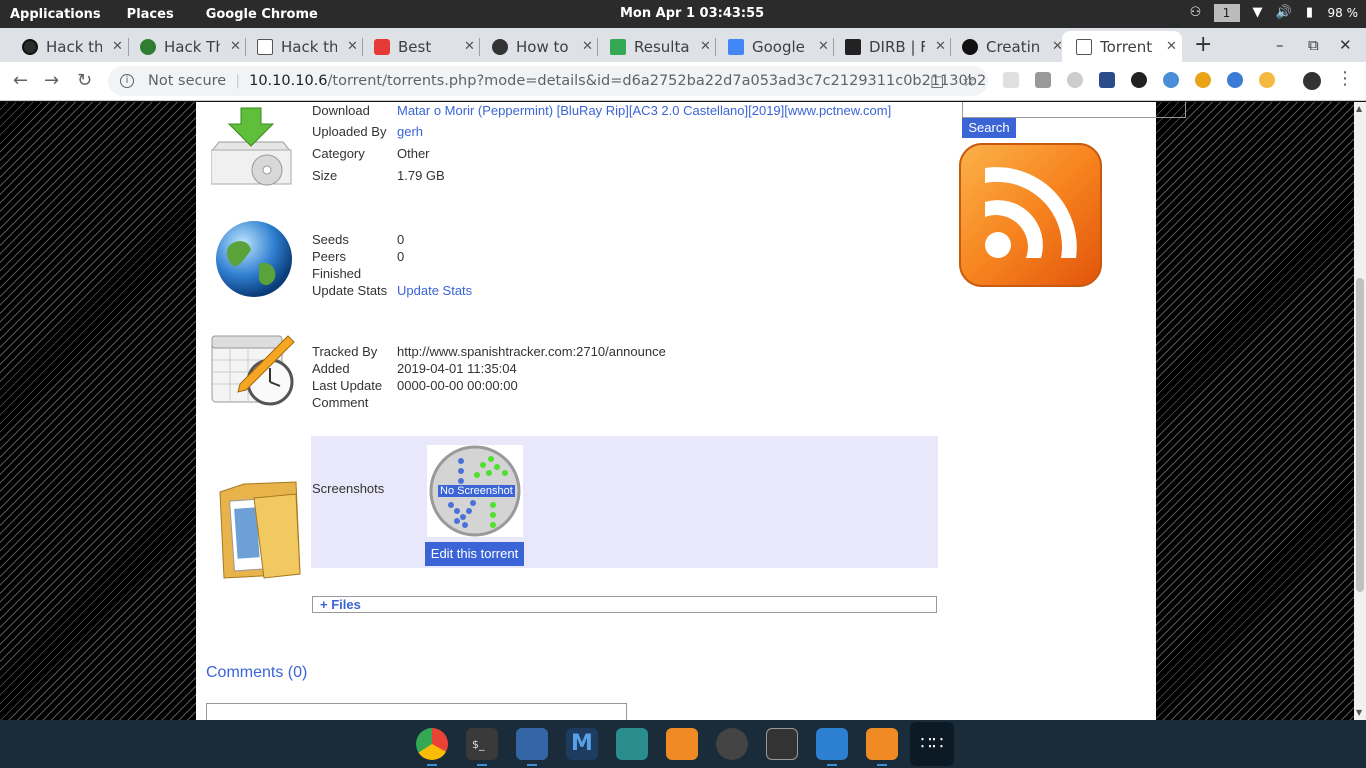 This screenshot has width=1366, height=768. What do you see at coordinates (1203, 80) in the screenshot?
I see `block-extension-icon` at bounding box center [1203, 80].